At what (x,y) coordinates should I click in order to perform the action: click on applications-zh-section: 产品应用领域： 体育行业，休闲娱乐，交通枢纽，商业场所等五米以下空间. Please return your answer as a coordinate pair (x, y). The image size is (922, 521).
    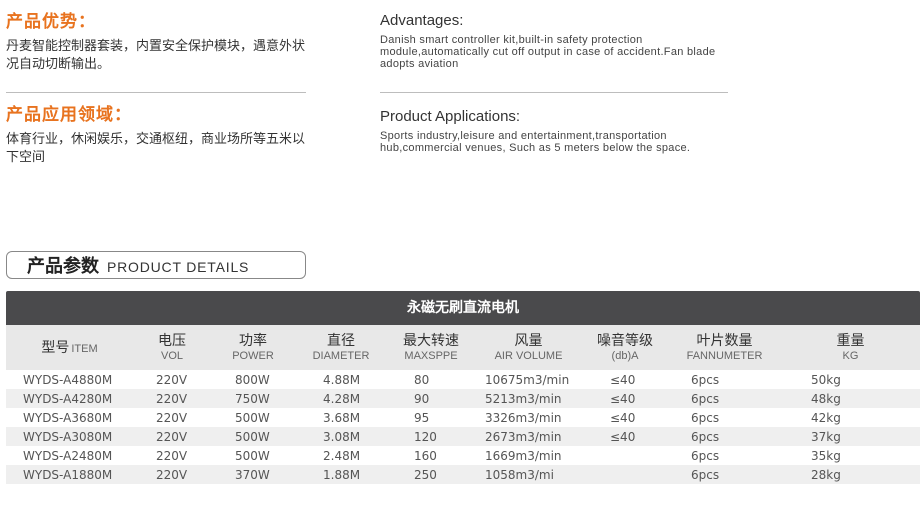
    Looking at the image, I should click on (157, 136).